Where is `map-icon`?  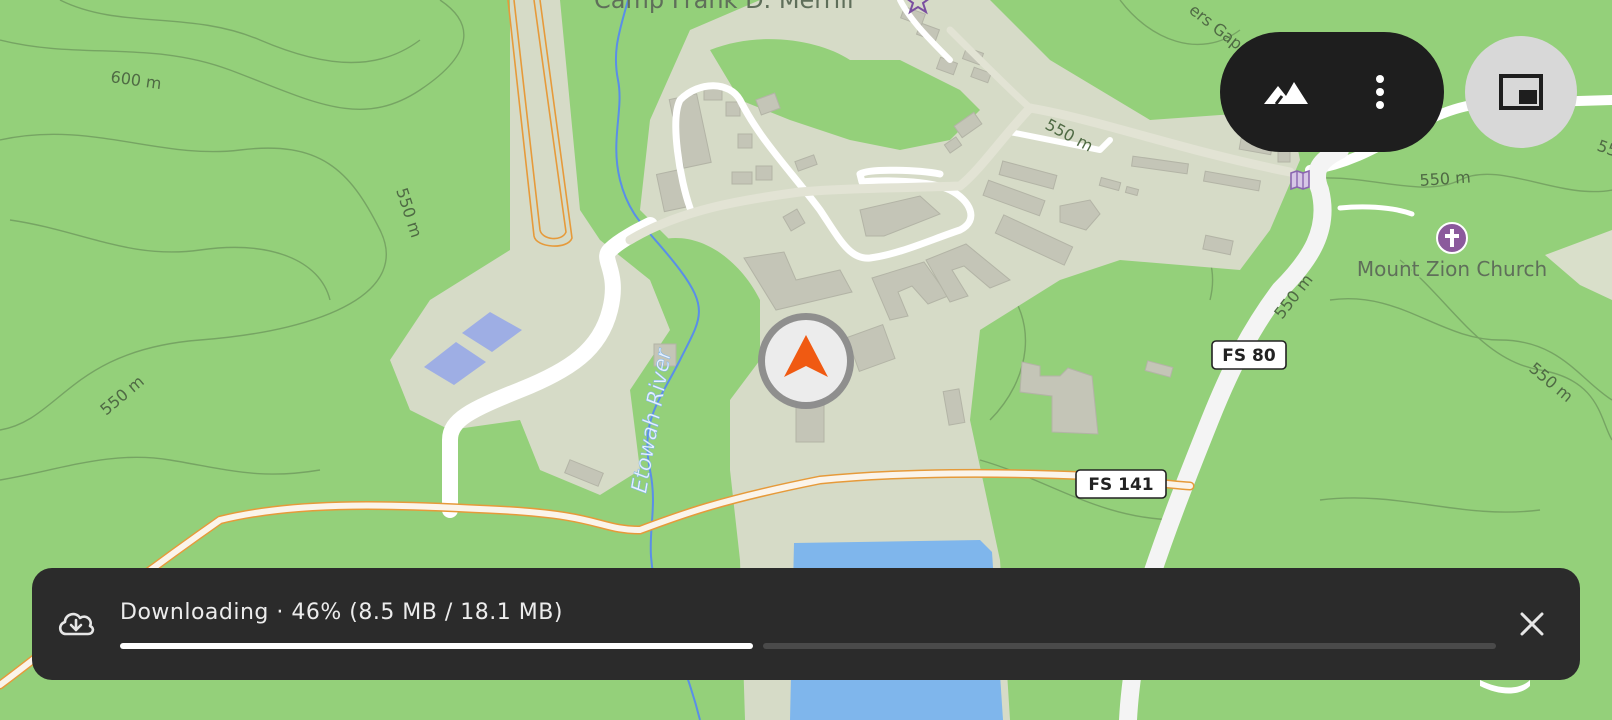
map-icon is located at coordinates (1300, 180).